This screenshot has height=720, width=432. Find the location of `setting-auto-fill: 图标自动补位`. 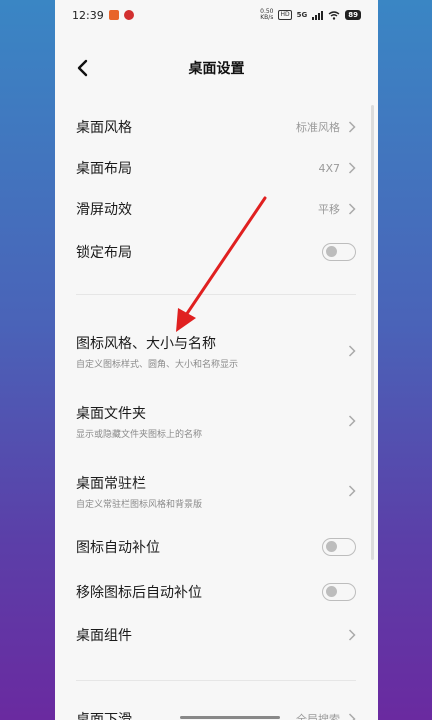

setting-auto-fill: 图标自动补位 is located at coordinates (216, 547).